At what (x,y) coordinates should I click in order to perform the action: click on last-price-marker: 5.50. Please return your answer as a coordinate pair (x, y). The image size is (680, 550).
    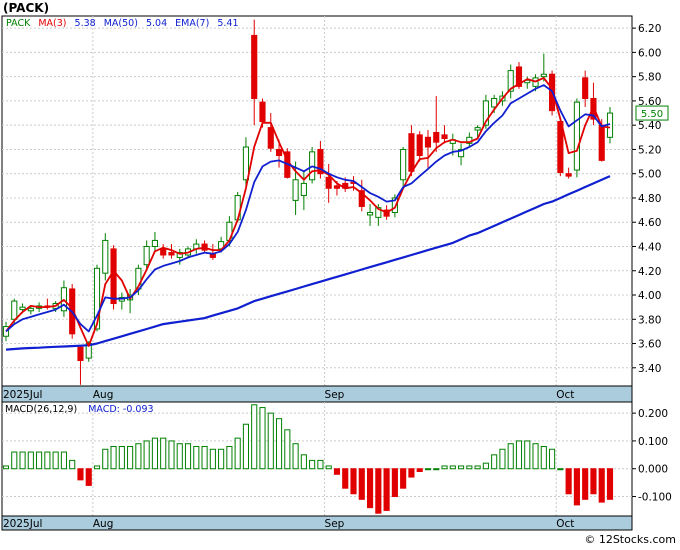
    Looking at the image, I should click on (652, 113).